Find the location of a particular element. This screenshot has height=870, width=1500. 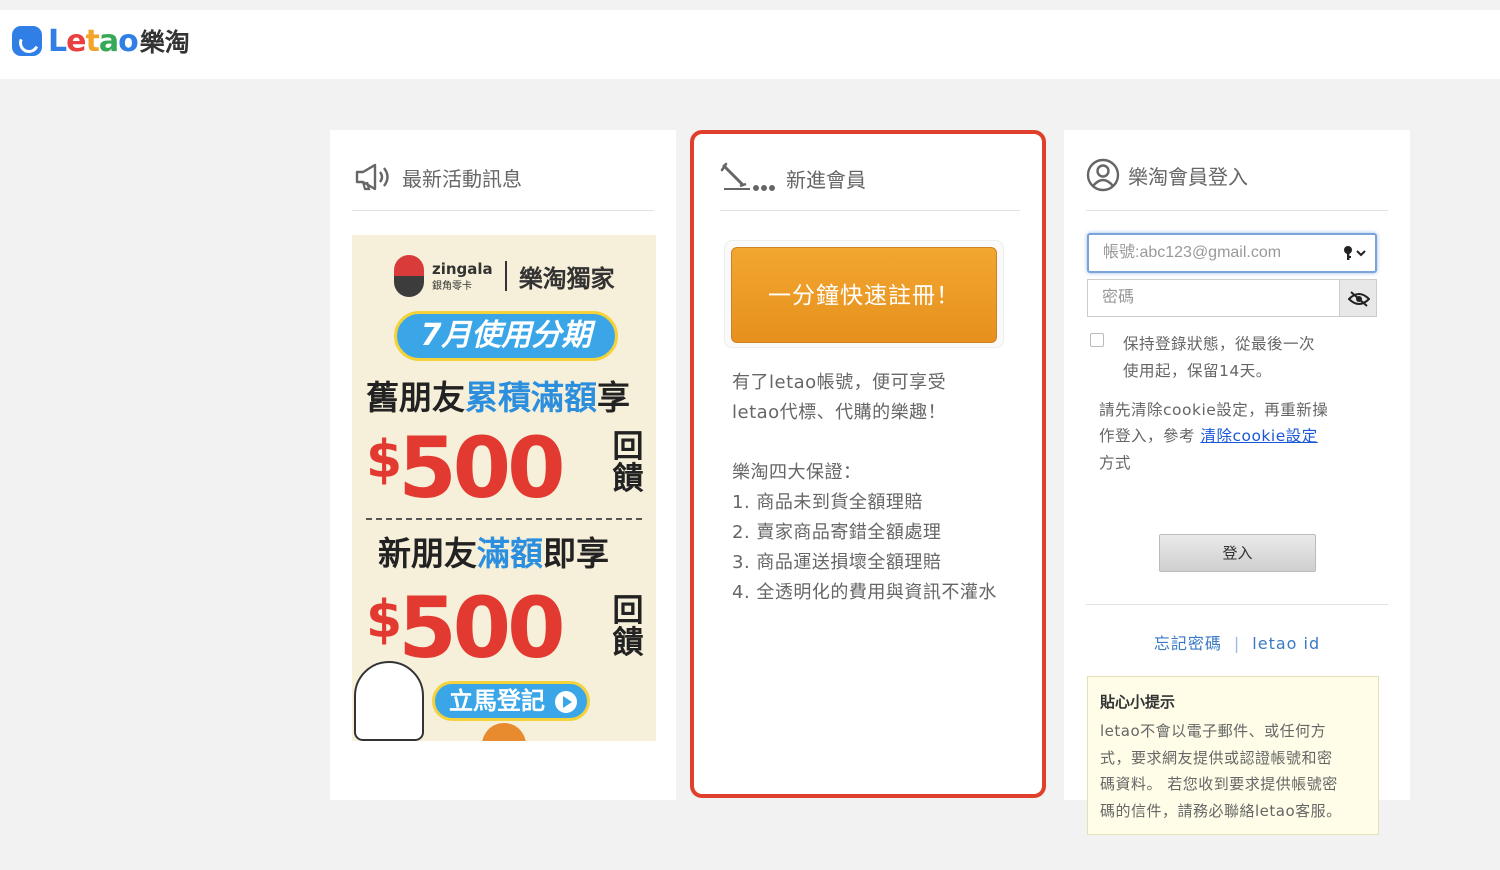

cookie-note-line3: 方式 is located at coordinates (1115, 463).